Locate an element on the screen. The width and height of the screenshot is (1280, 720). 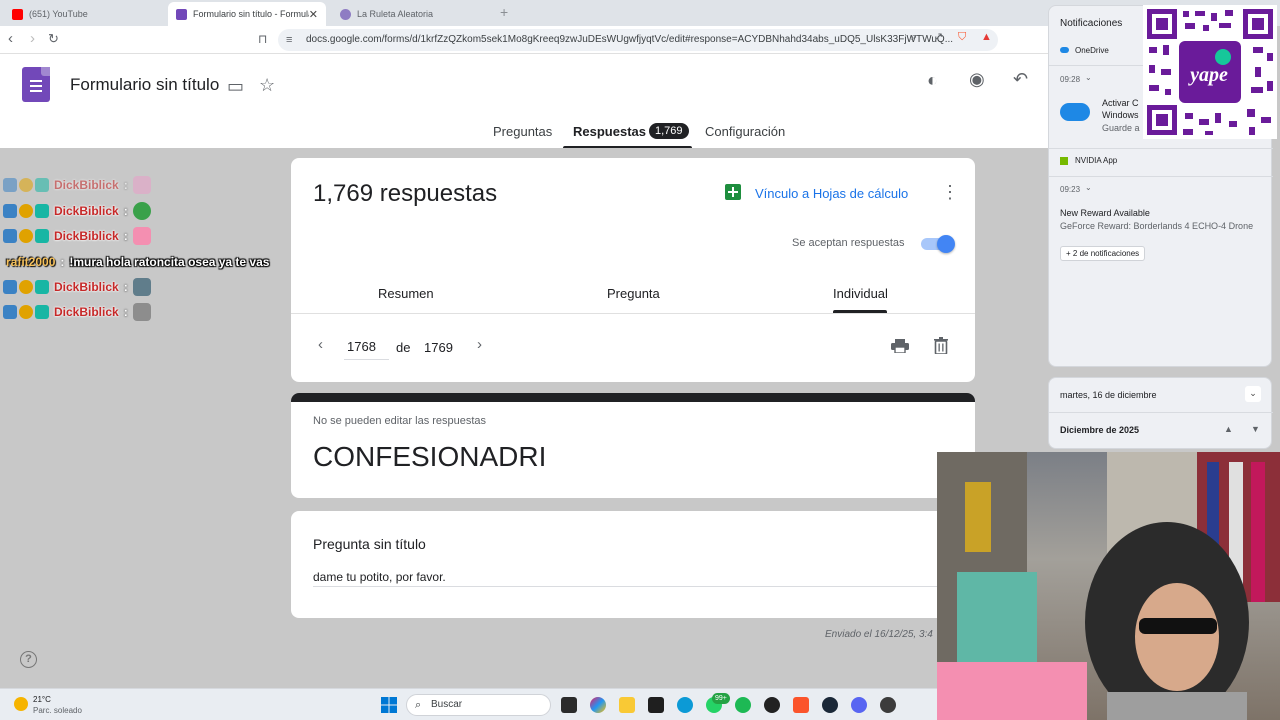
badge-icon is located at coordinates (10, 287).